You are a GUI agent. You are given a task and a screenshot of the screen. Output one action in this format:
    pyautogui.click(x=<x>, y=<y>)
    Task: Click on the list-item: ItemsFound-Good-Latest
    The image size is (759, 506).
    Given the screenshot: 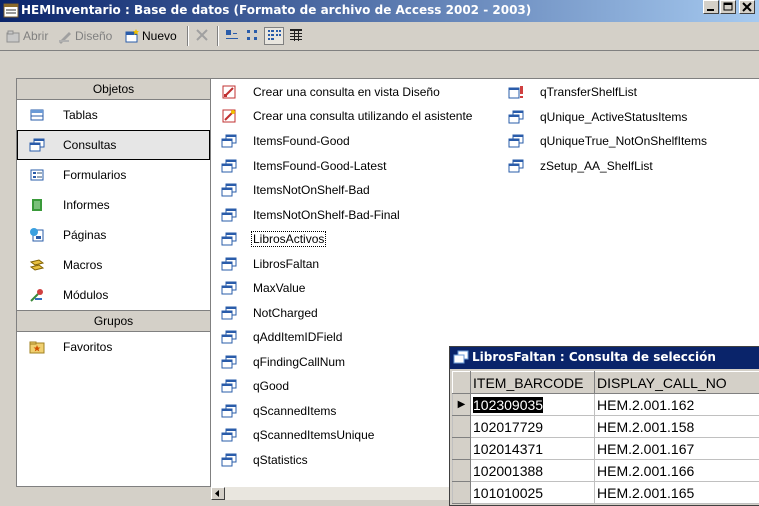 What is the action you would take?
    pyautogui.click(x=304, y=166)
    